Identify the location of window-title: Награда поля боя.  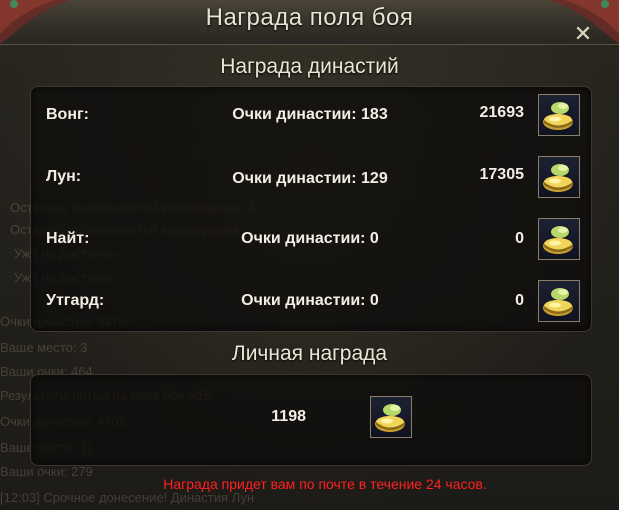
(309, 17).